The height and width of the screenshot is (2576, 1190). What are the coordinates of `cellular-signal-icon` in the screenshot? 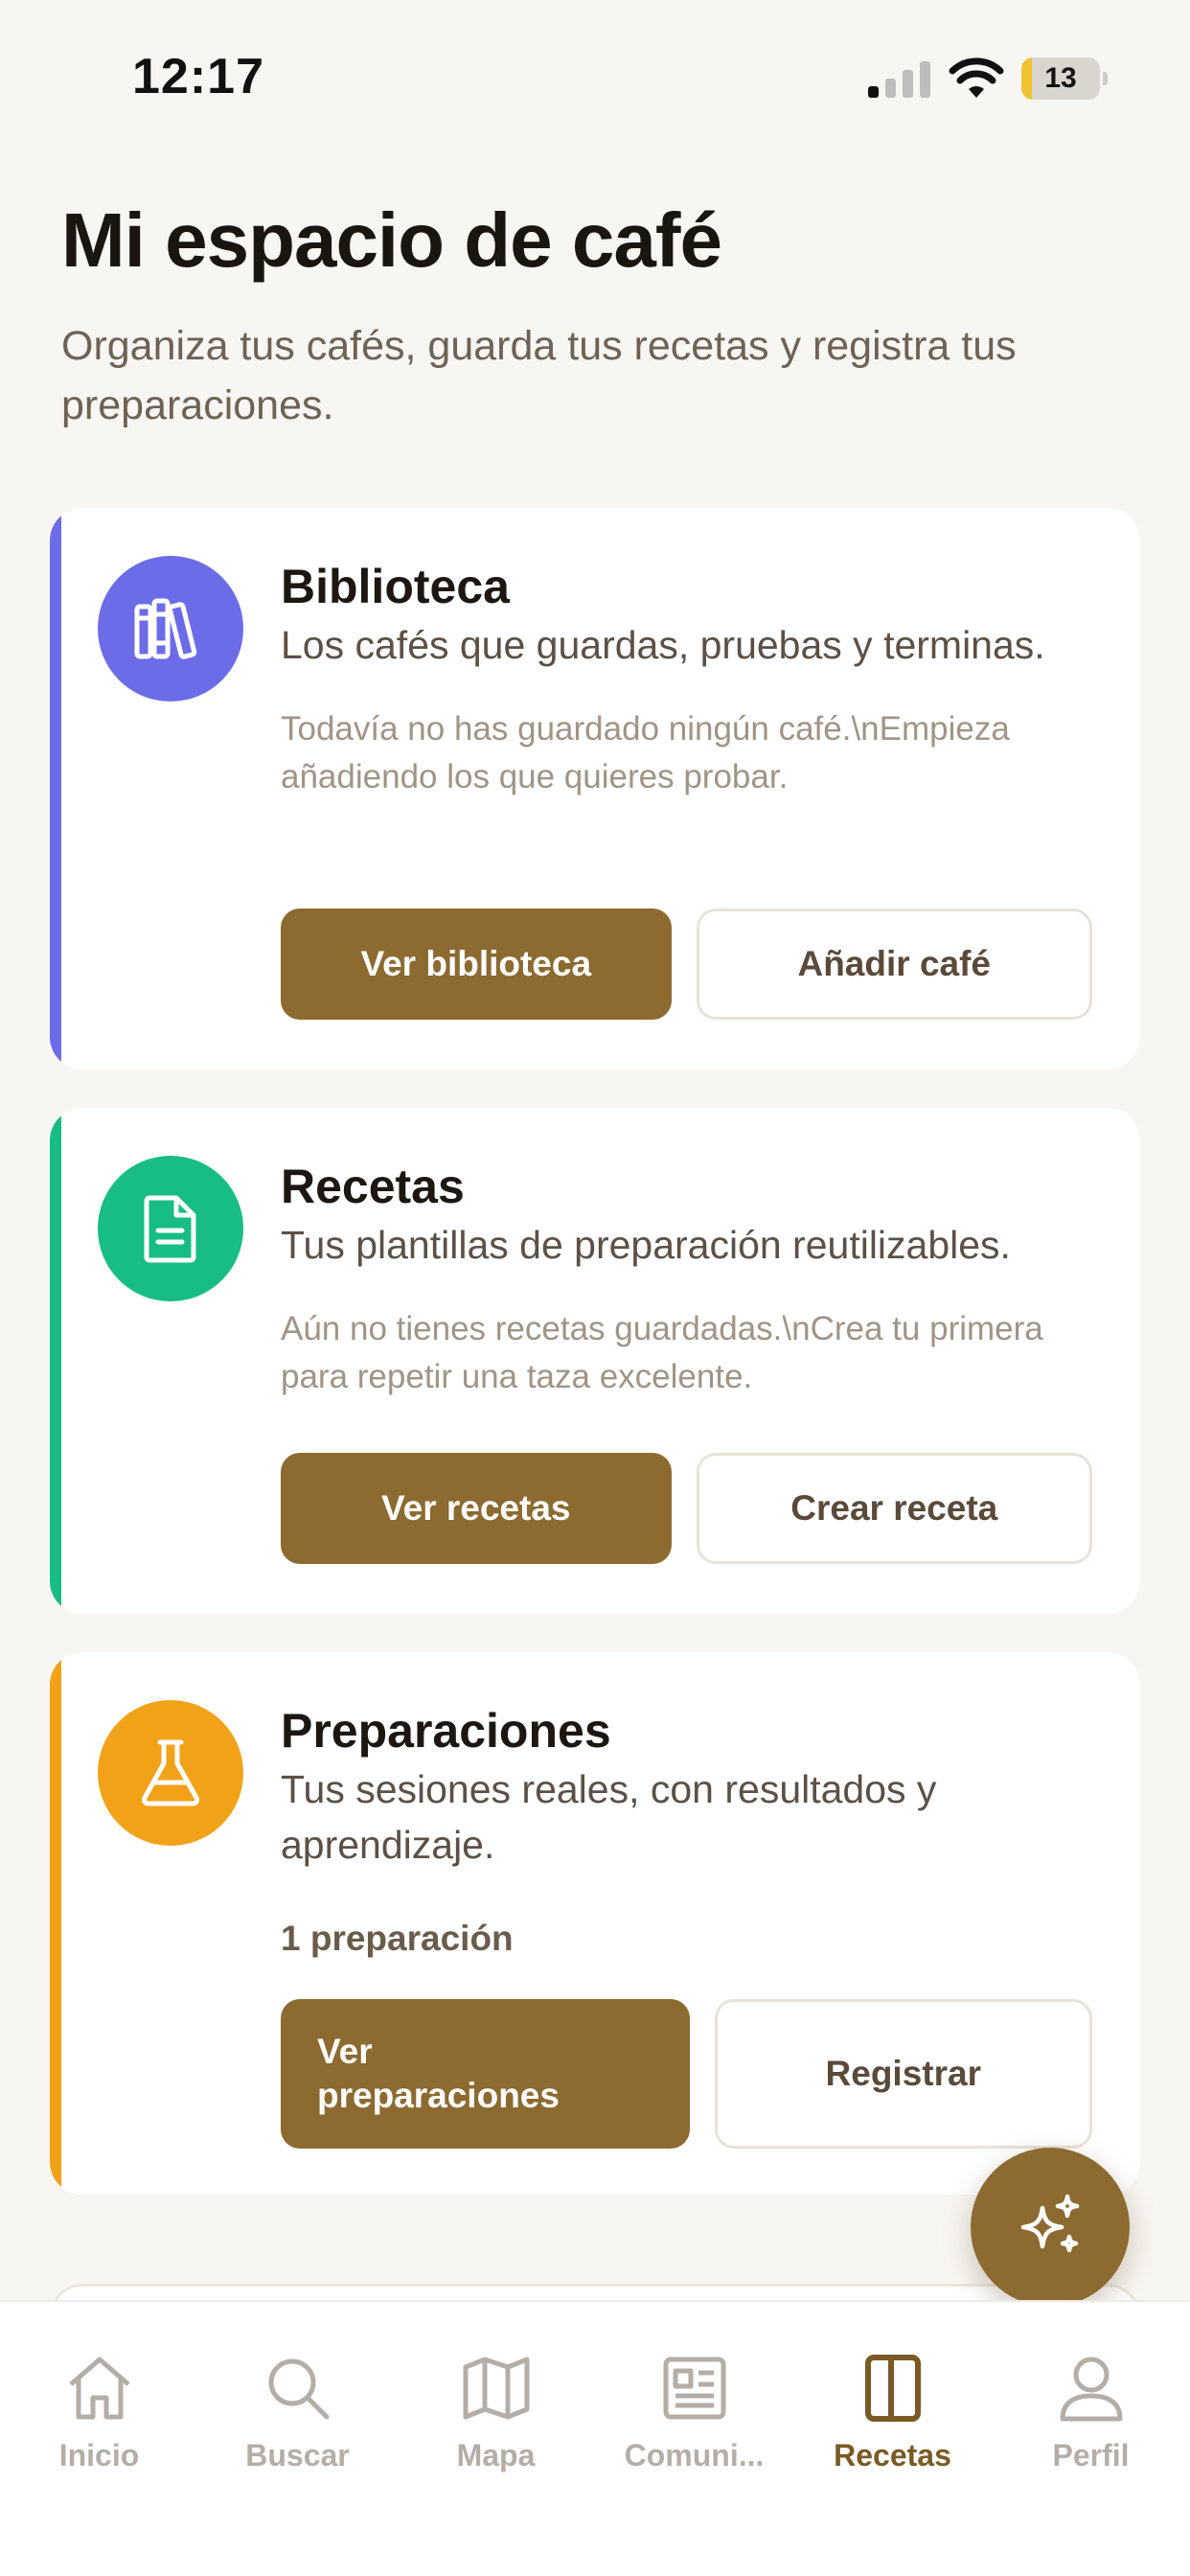 It's located at (900, 78).